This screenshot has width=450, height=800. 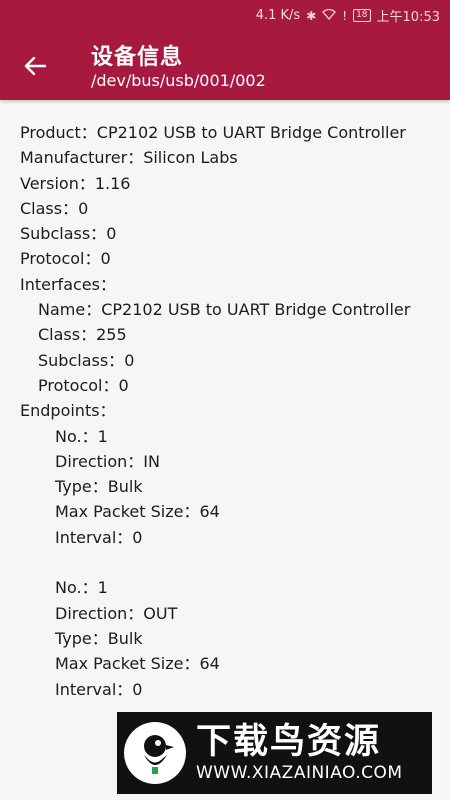 I want to click on endpoints-heading: Endpoints：, so click(x=68, y=411).